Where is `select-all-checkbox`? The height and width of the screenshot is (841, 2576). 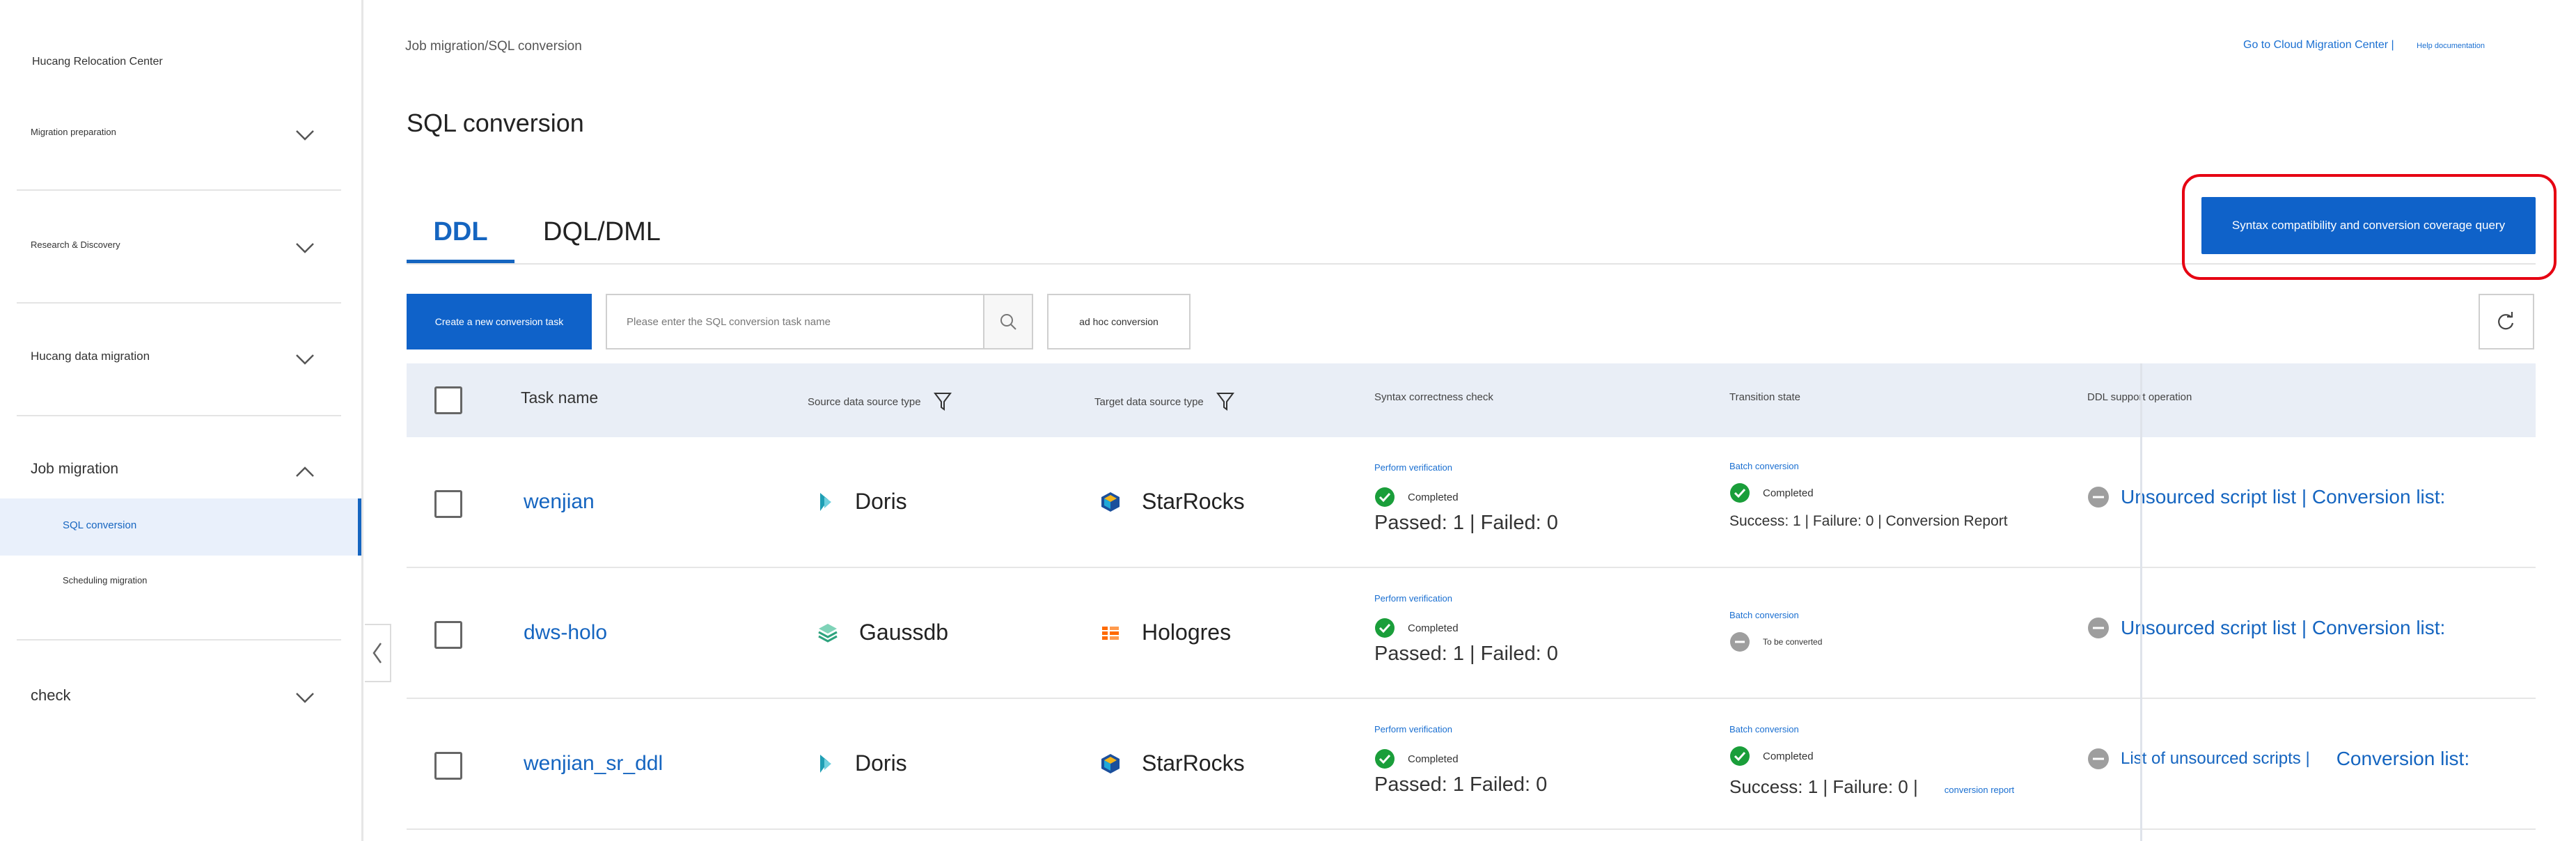
select-all-checkbox is located at coordinates (448, 400).